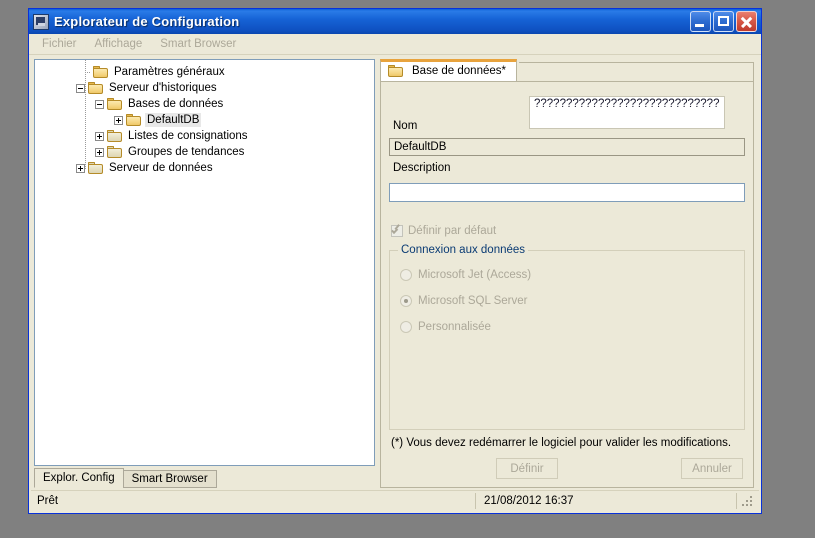 Image resolution: width=815 pixels, height=538 pixels. Describe the element at coordinates (459, 71) in the screenshot. I see `tab-label: Base de données*` at that location.